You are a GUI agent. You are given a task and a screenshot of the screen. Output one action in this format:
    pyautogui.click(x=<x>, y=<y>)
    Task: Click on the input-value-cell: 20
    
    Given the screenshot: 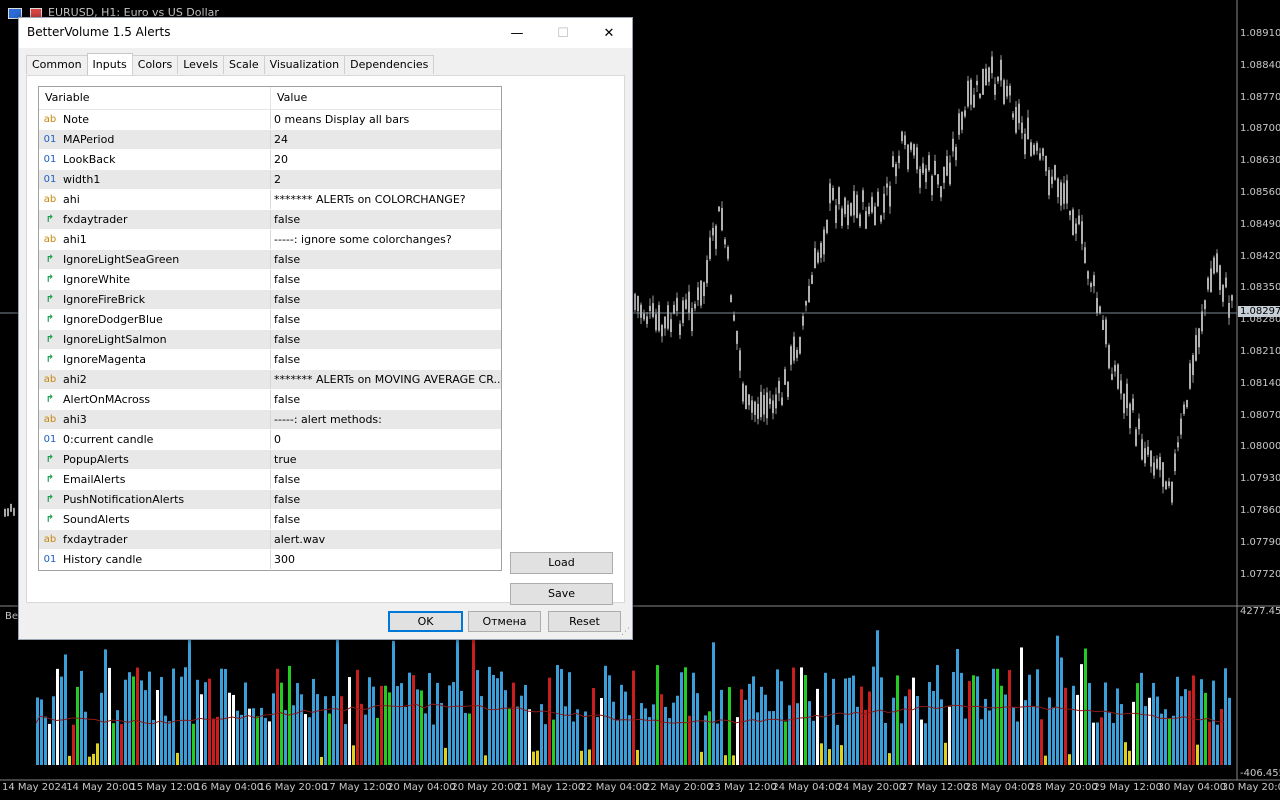 What is the action you would take?
    pyautogui.click(x=386, y=159)
    